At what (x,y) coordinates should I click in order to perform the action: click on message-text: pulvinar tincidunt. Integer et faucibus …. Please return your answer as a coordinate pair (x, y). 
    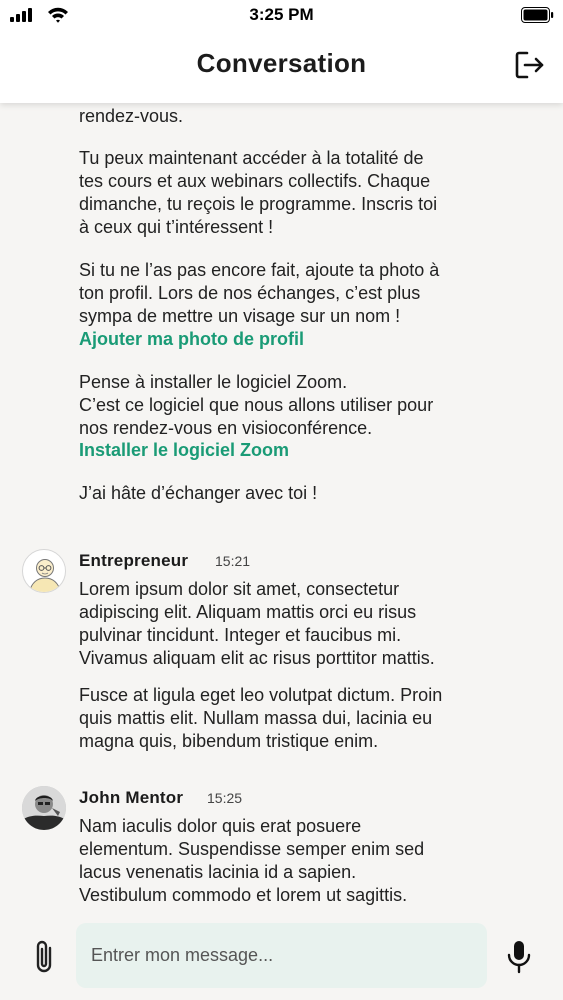
    Looking at the image, I should click on (240, 635).